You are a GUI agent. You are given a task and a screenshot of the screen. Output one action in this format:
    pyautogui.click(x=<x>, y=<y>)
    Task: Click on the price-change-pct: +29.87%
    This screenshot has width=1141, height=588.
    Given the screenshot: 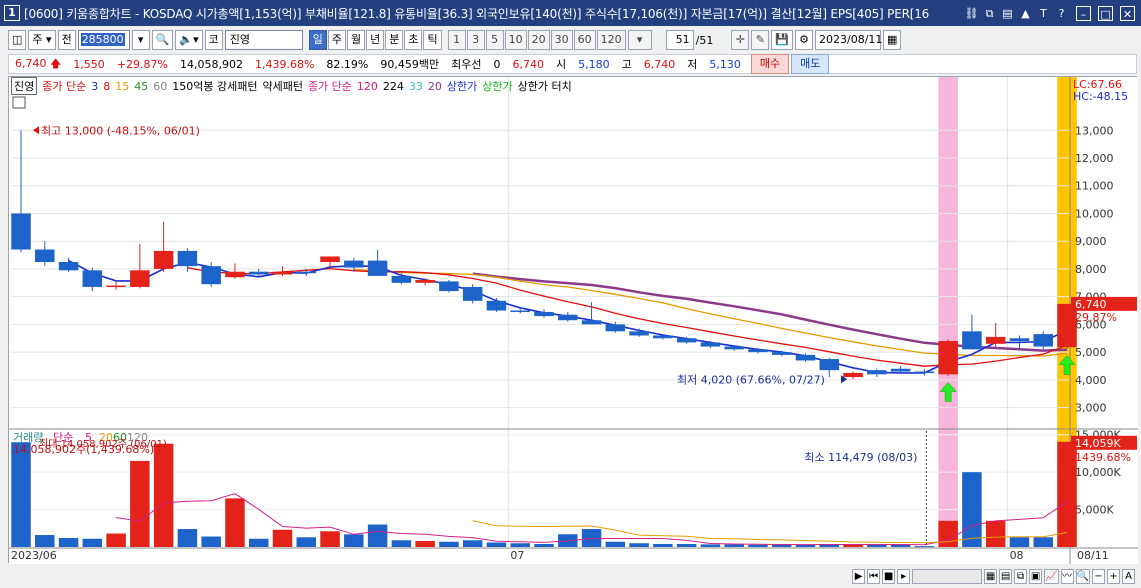 What is the action you would take?
    pyautogui.click(x=142, y=64)
    